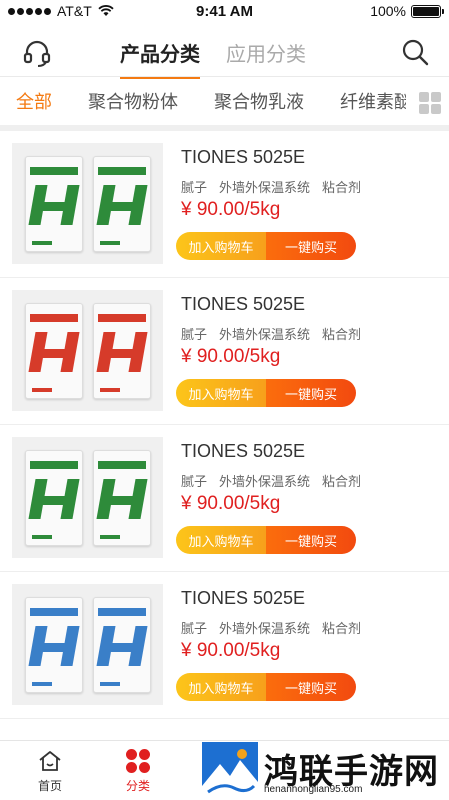 This screenshot has width=449, height=800. Describe the element at coordinates (138, 761) in the screenshot. I see `category-icon` at that location.